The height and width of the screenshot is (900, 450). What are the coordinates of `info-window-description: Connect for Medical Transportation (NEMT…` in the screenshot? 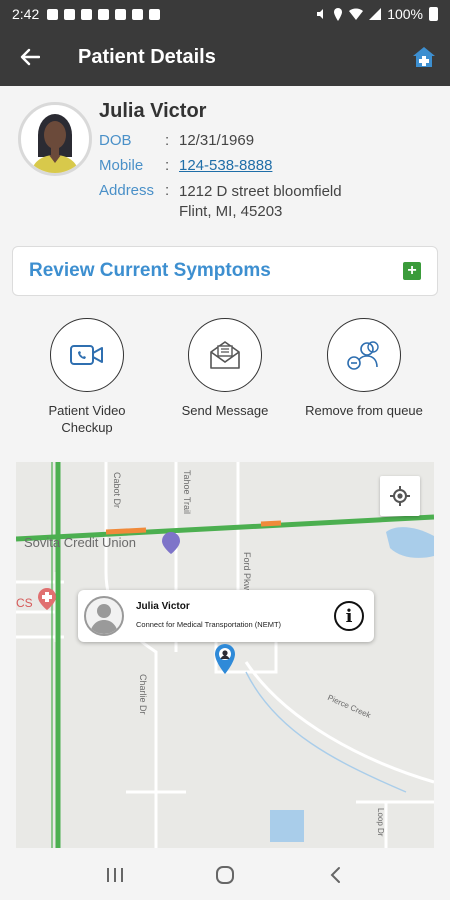 It's located at (209, 624).